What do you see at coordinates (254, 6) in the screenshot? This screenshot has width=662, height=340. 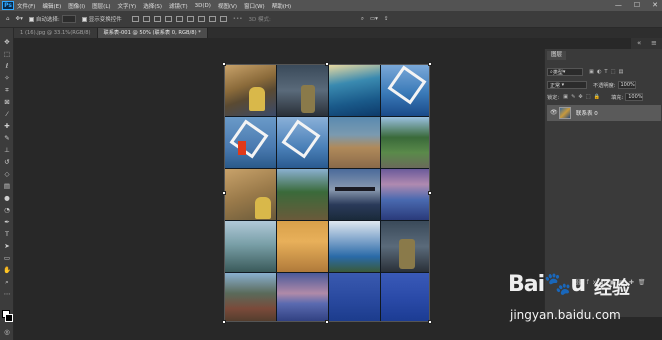 I see `menu-window: 窗口(W)` at bounding box center [254, 6].